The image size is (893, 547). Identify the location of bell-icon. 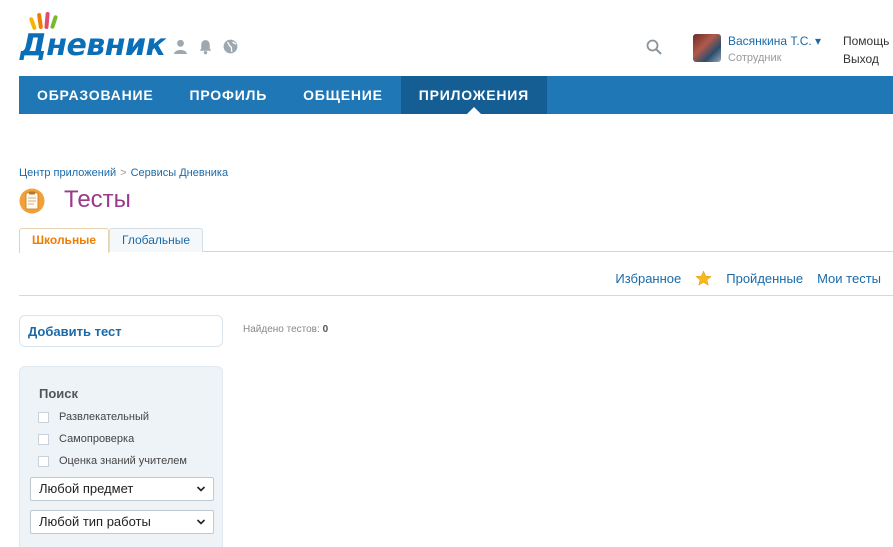
(205, 46).